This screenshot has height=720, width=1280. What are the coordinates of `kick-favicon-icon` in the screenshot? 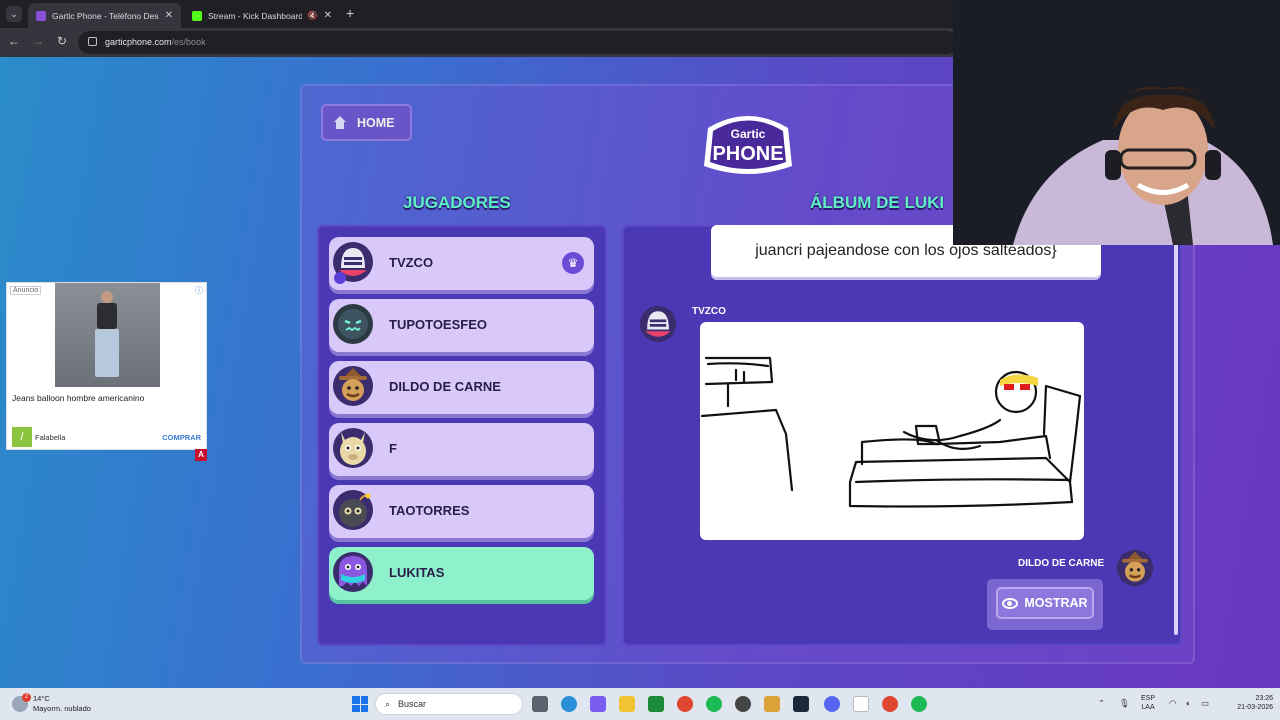 It's located at (197, 15).